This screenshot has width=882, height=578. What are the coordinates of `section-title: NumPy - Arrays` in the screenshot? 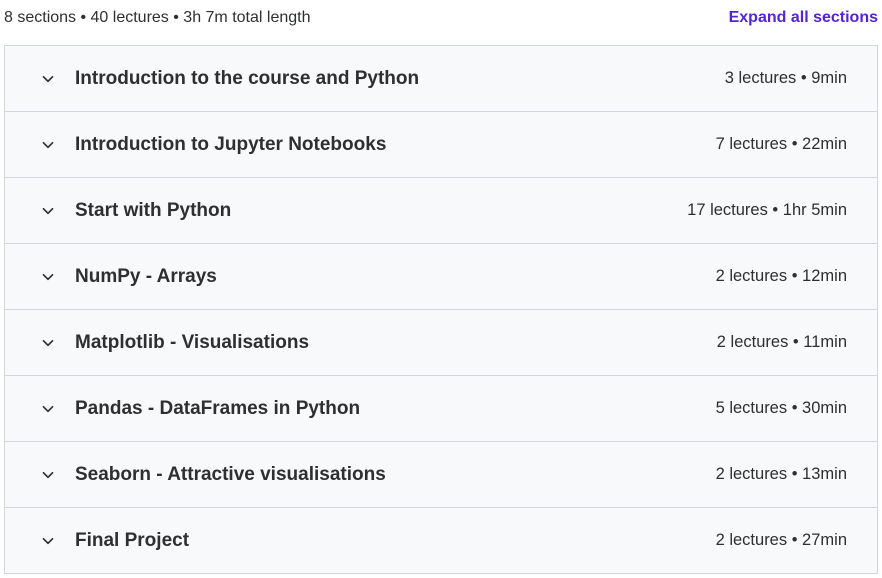 It's located at (146, 276).